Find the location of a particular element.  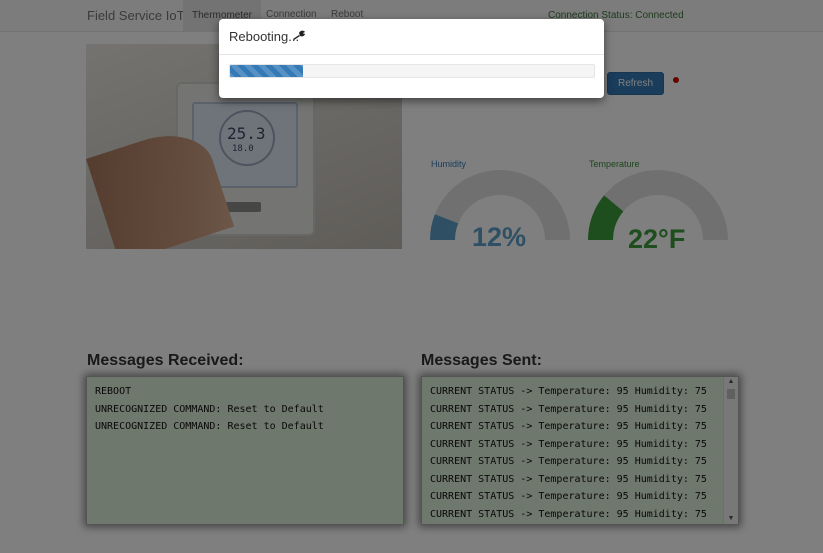

wrench-icon is located at coordinates (299, 35).